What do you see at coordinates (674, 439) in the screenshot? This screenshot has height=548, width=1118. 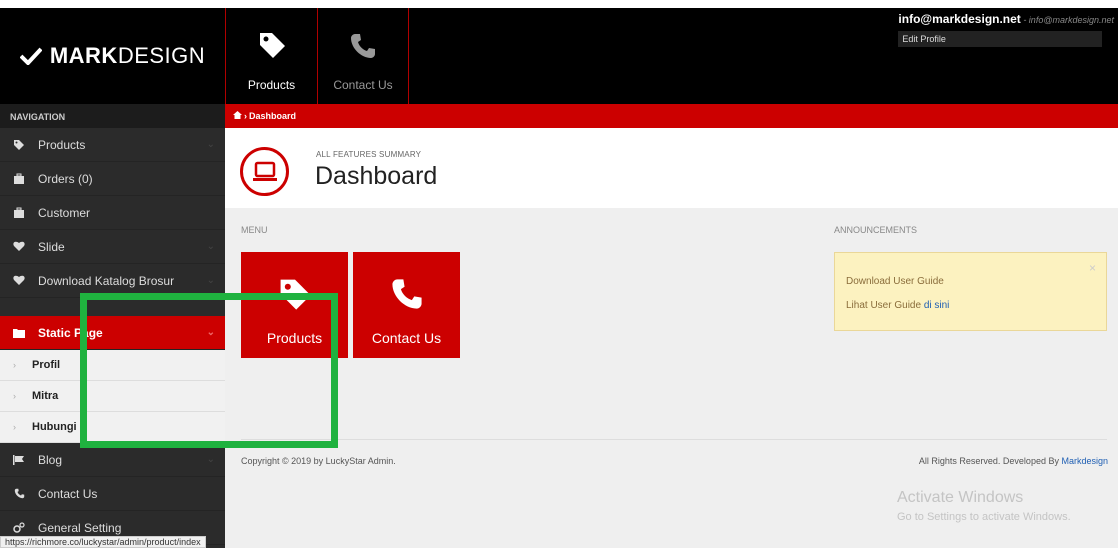 I see `footer-divider` at bounding box center [674, 439].